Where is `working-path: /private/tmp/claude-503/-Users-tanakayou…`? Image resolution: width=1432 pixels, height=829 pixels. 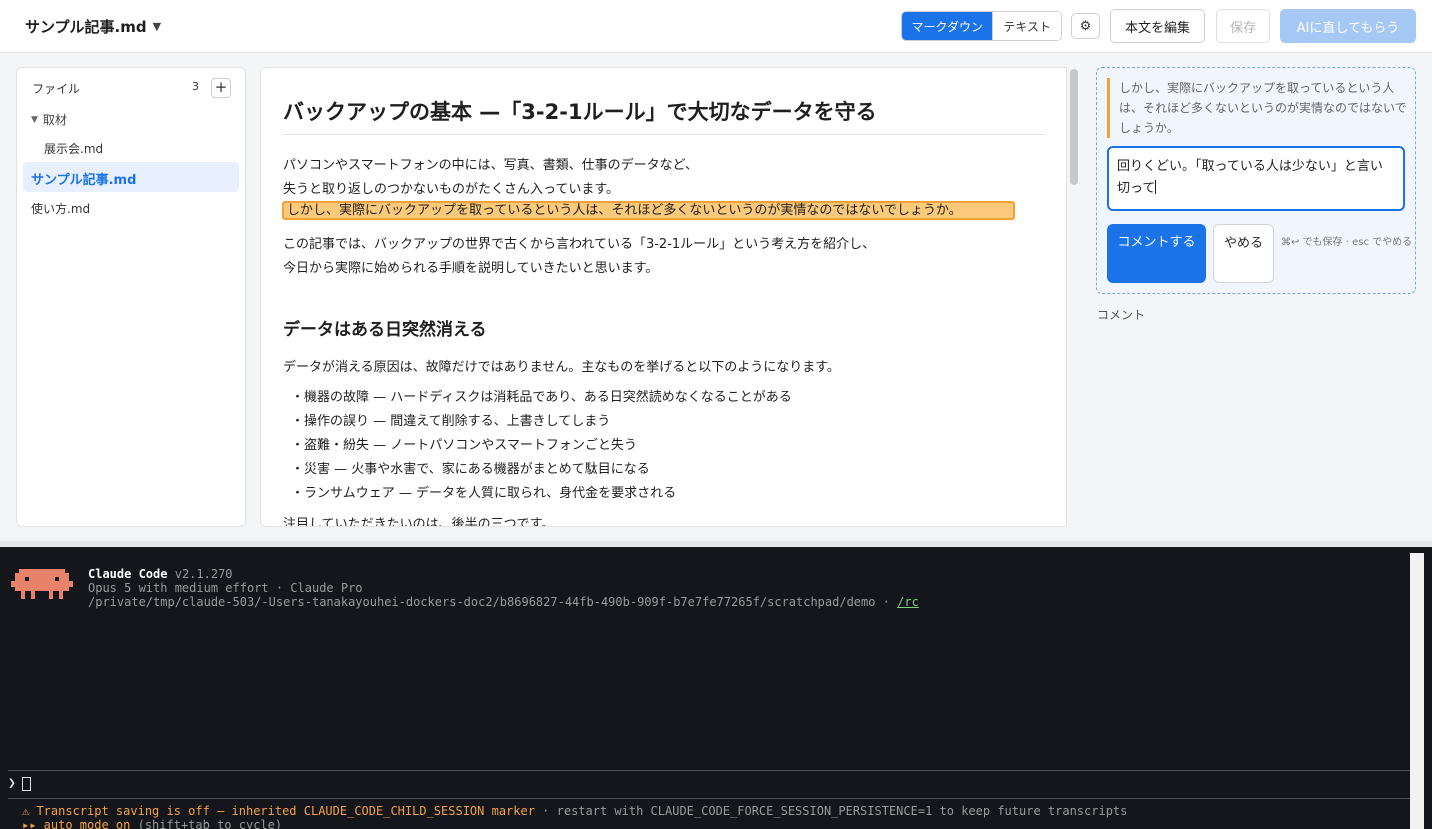 working-path: /private/tmp/claude-503/-Users-tanakayou… is located at coordinates (493, 602).